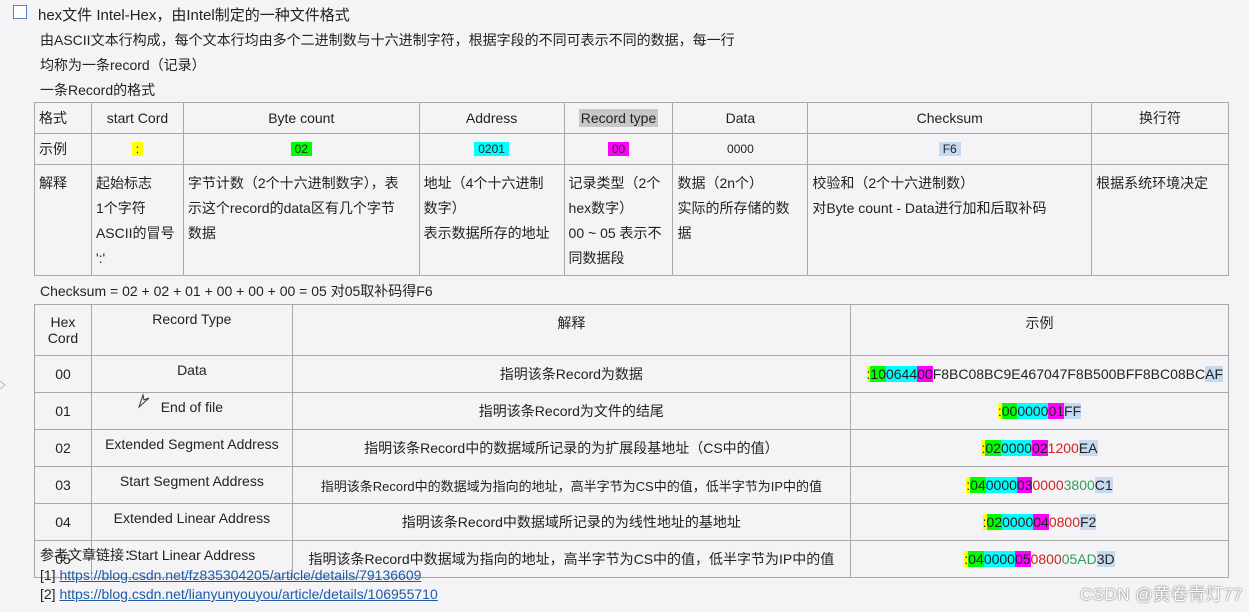 The width and height of the screenshot is (1249, 612). What do you see at coordinates (491, 220) in the screenshot?
I see `explain-address: 地址（4个十六进制 数字） 表示数据所存的地址` at bounding box center [491, 220].